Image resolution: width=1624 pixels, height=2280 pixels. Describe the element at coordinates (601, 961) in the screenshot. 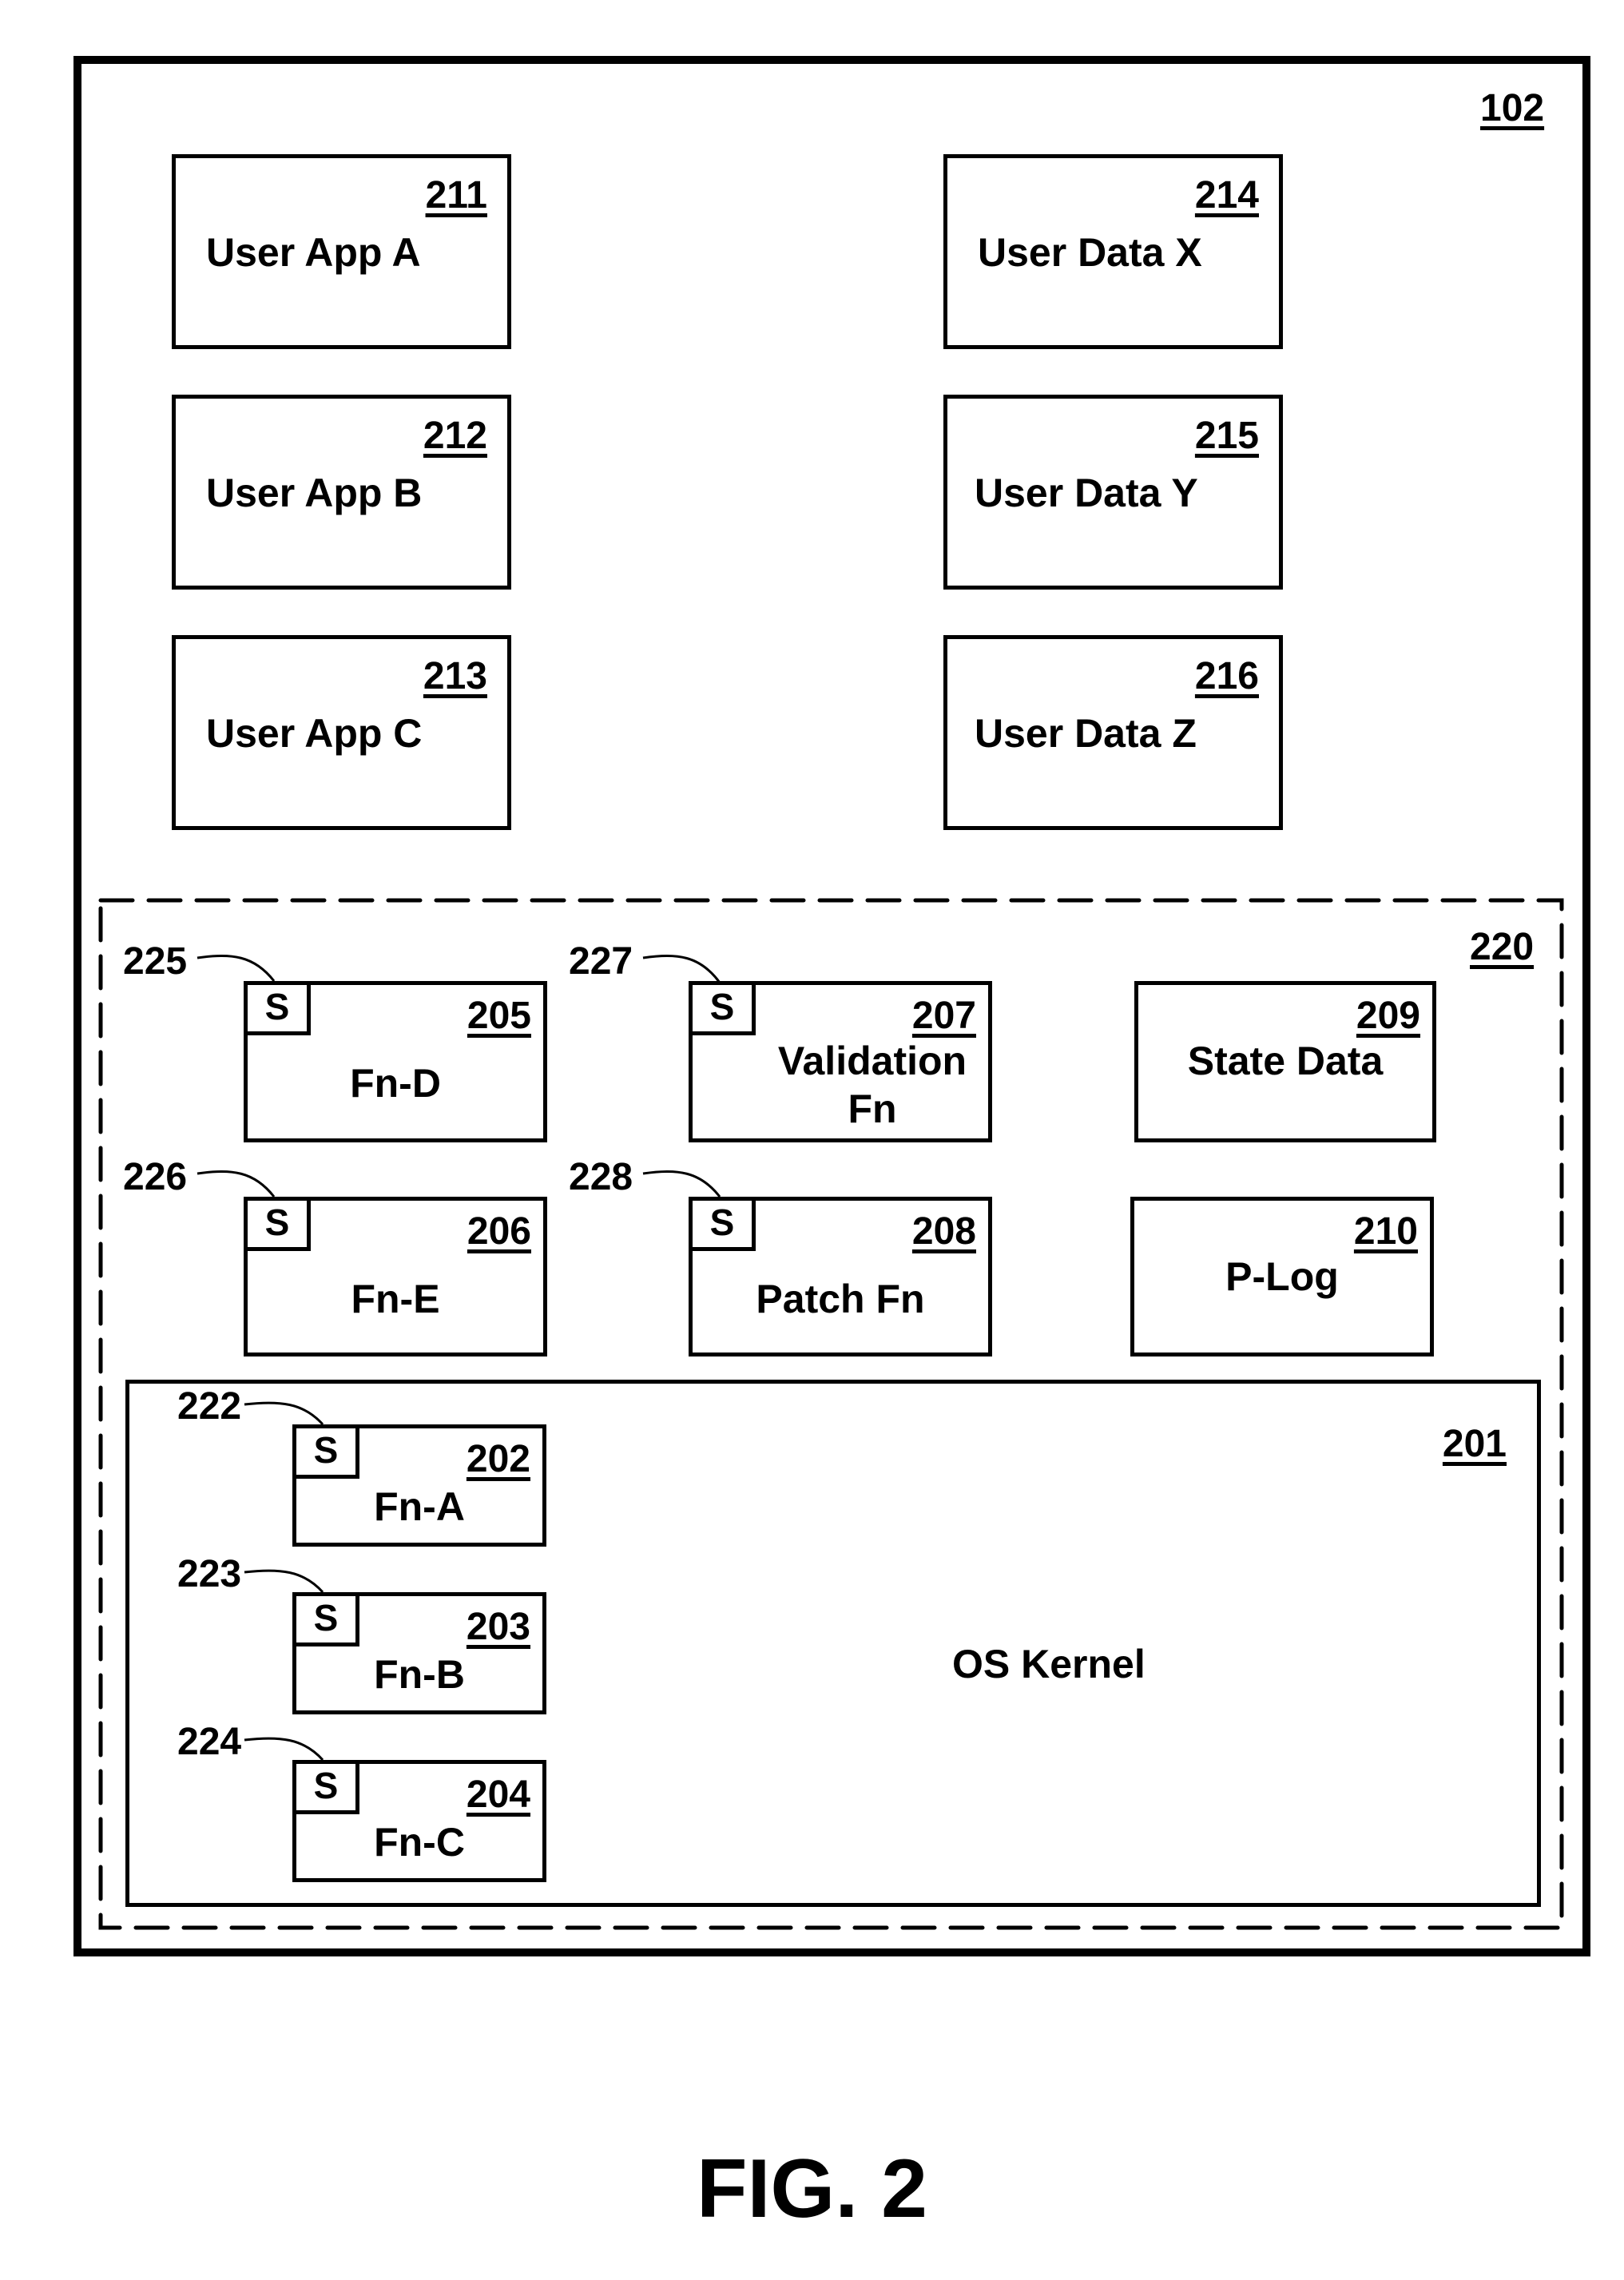

I see `stub-ref-227: 227` at that location.